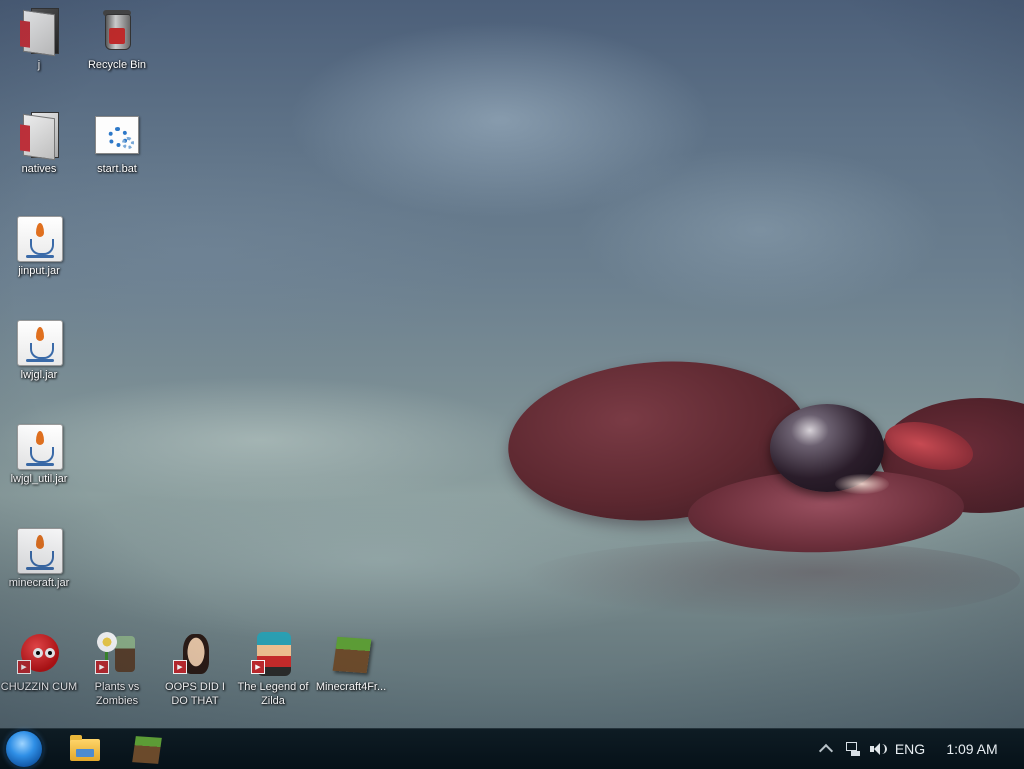 This screenshot has width=1024, height=769. Describe the element at coordinates (770, 580) in the screenshot. I see `wallpaper-reflection` at that location.